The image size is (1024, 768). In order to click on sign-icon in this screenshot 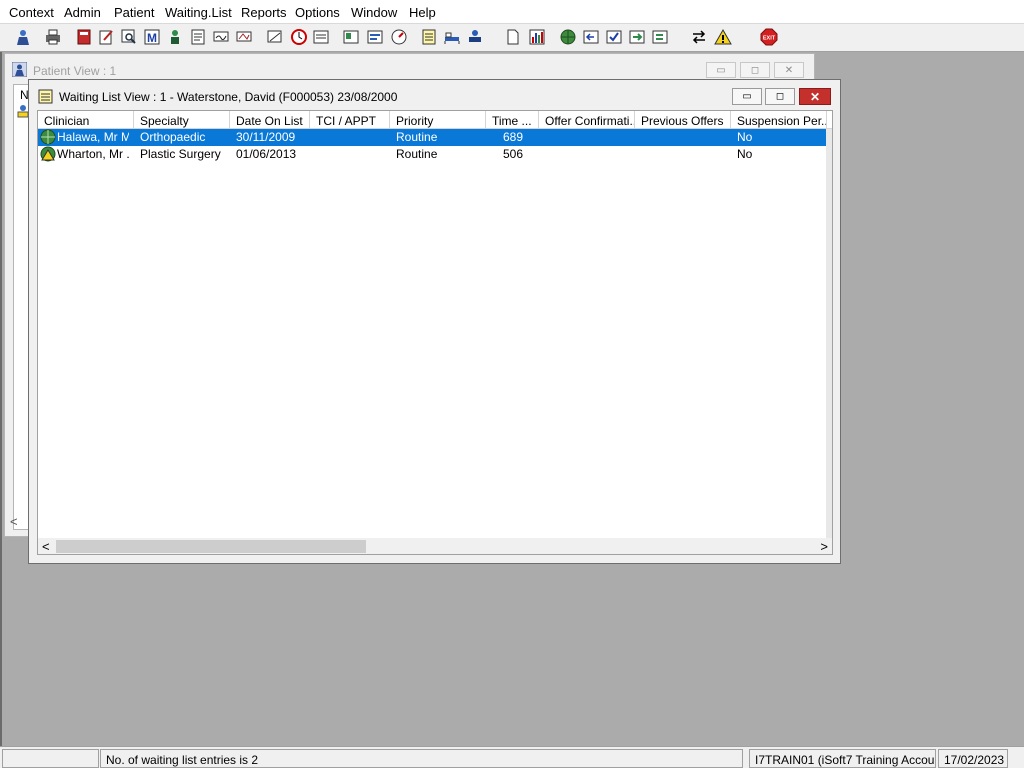, I will do `click(221, 37)`.